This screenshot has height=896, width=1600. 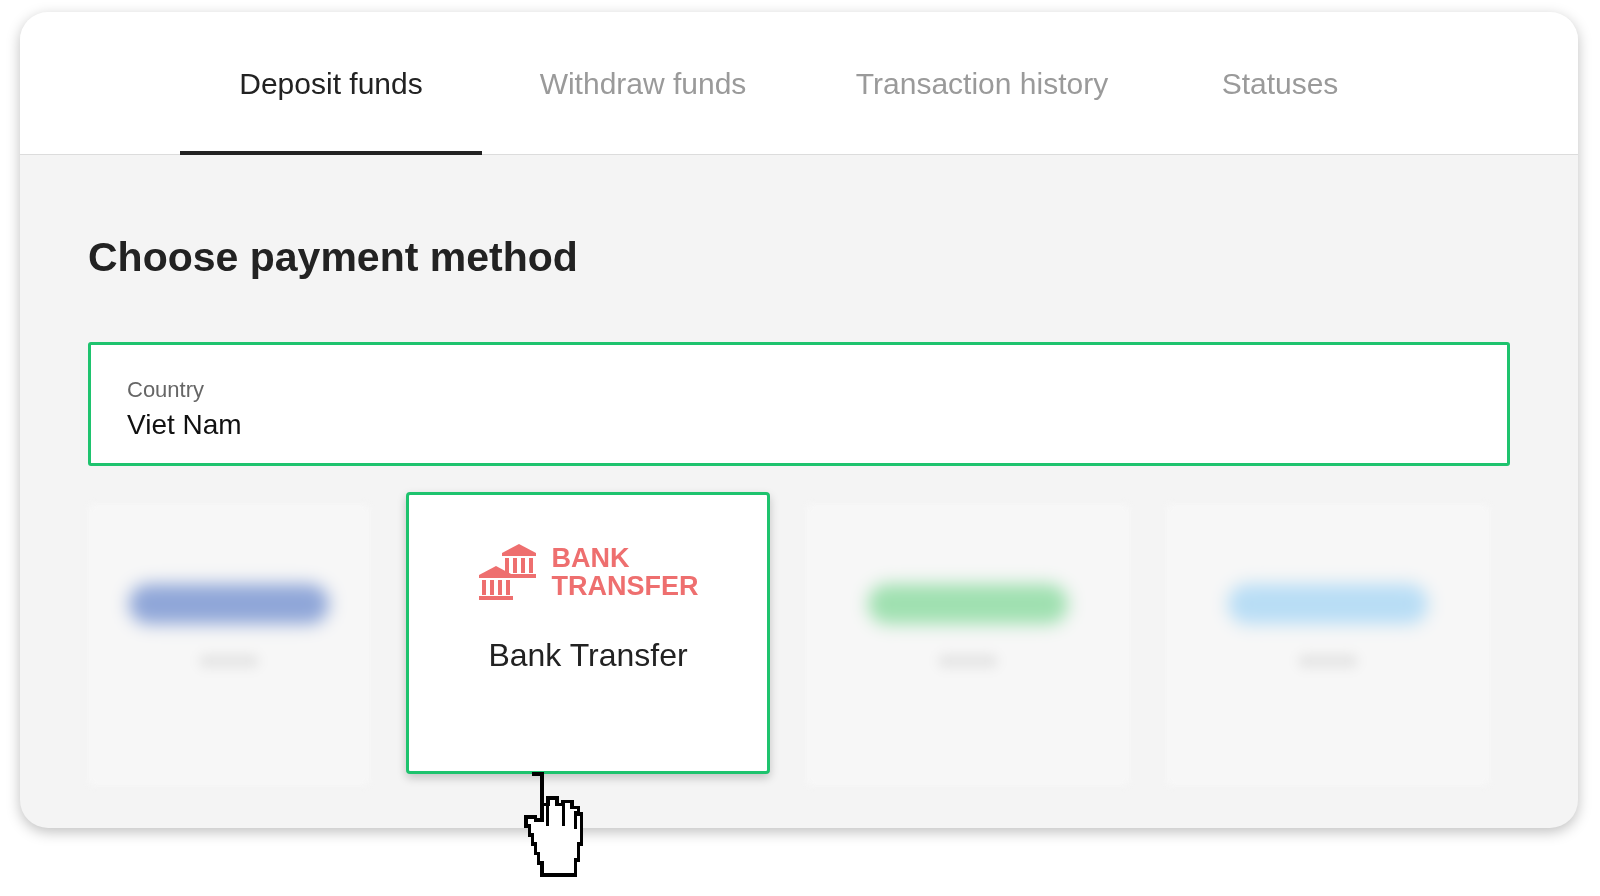 I want to click on country-field: Country Viet Nam, so click(x=799, y=404).